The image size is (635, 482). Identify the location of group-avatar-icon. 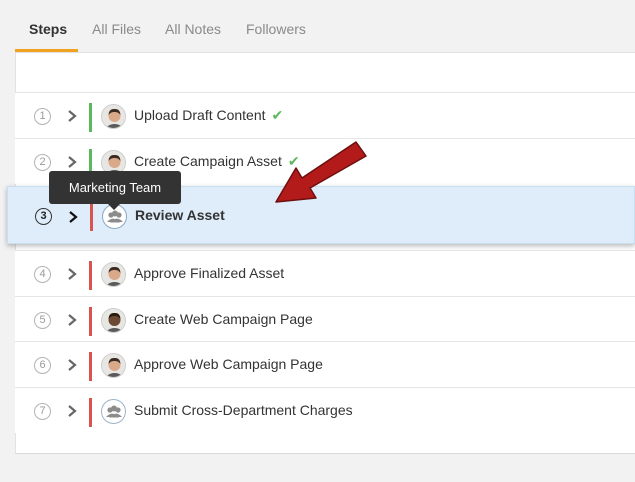
(113, 411).